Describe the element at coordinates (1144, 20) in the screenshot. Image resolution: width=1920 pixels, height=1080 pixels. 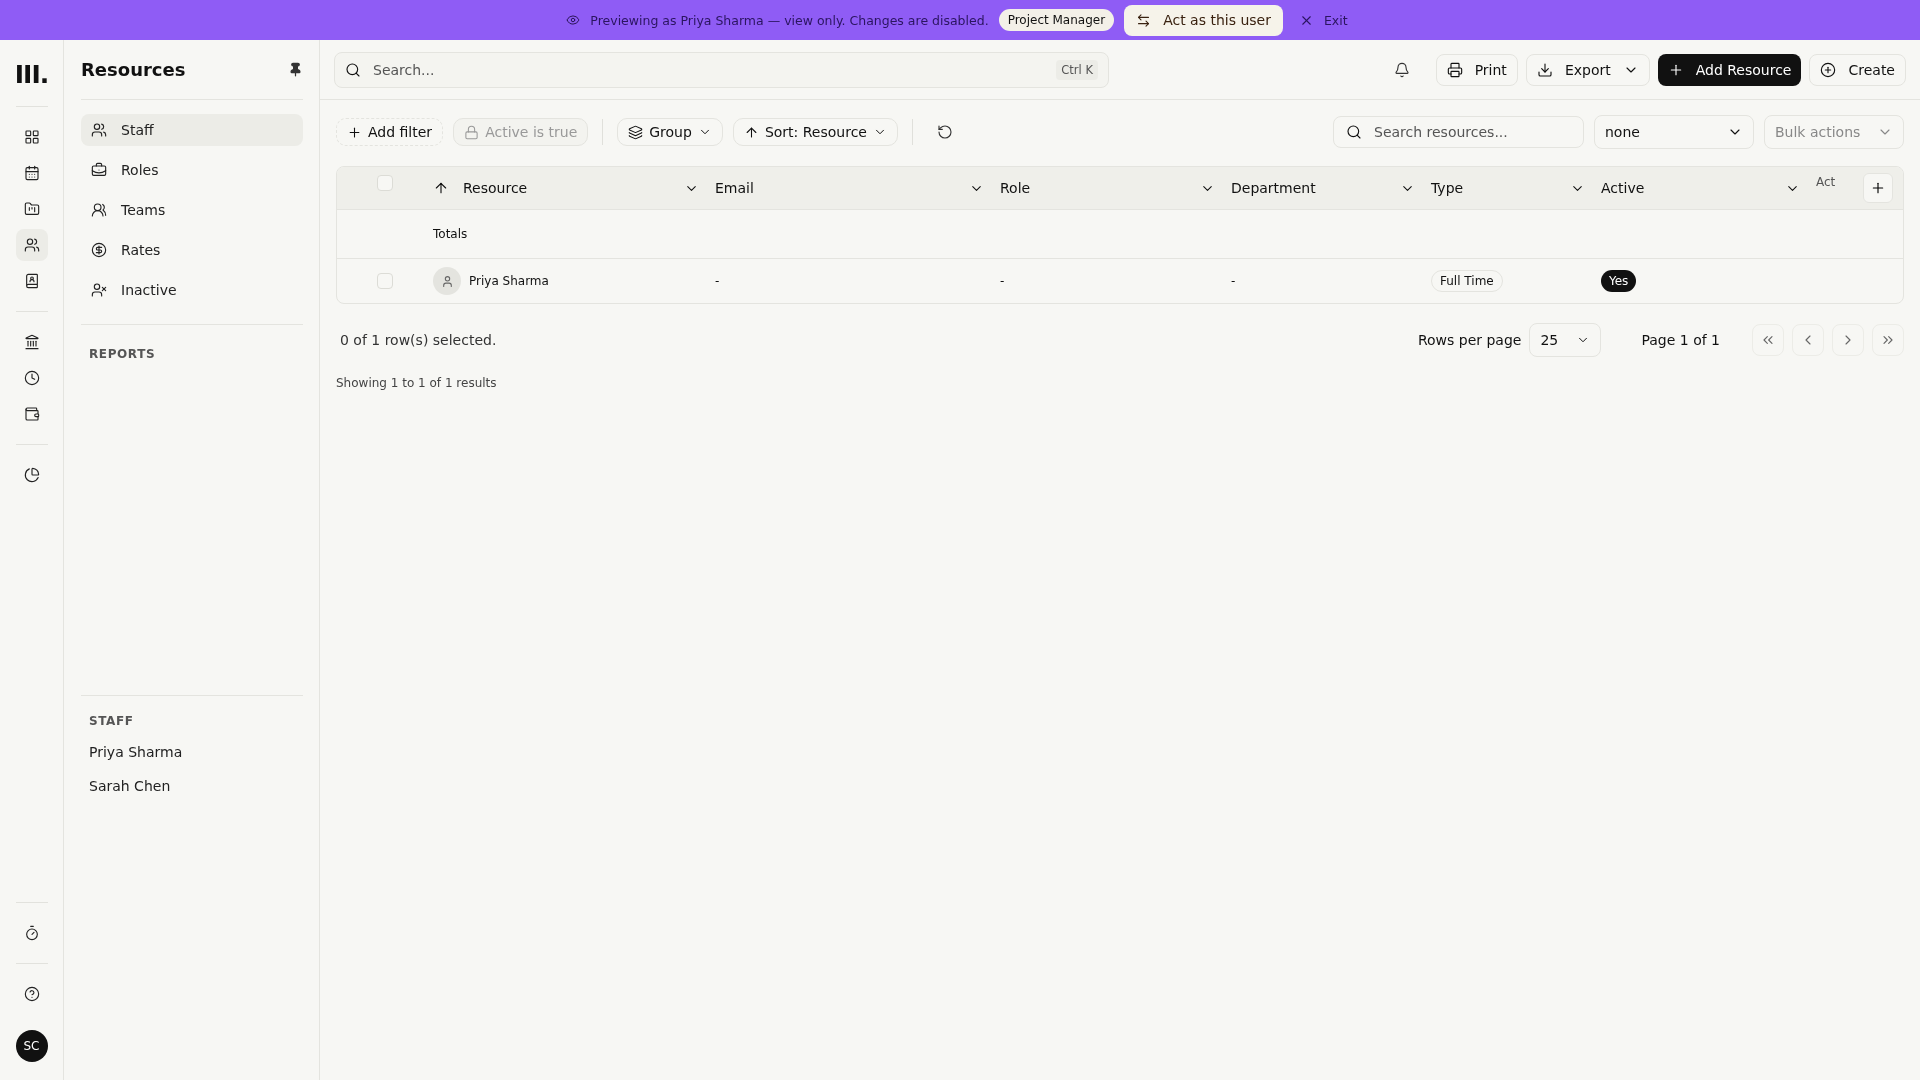
I see `swap-icon` at that location.